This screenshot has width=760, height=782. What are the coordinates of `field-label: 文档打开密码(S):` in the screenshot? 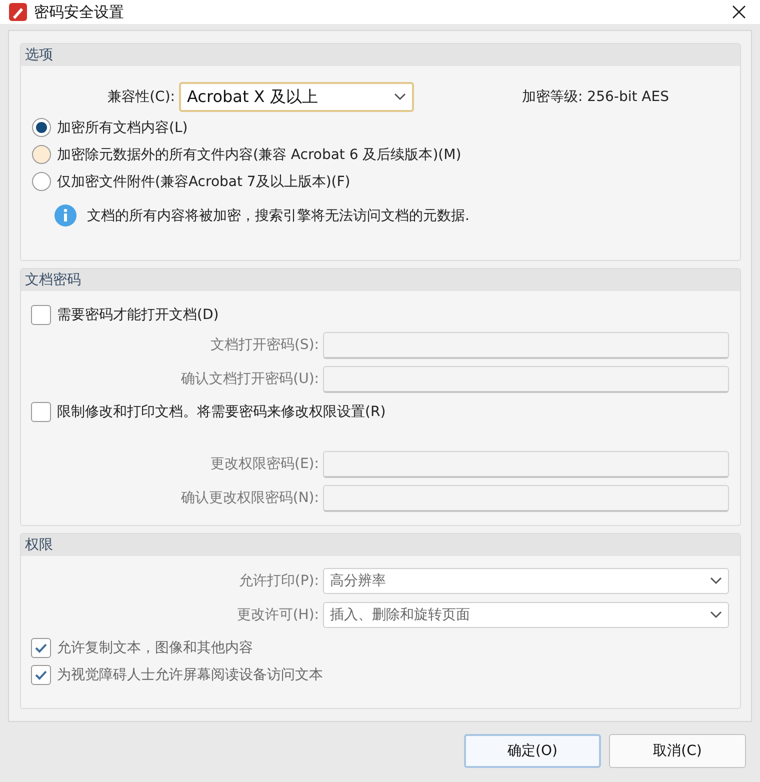 It's located at (264, 345).